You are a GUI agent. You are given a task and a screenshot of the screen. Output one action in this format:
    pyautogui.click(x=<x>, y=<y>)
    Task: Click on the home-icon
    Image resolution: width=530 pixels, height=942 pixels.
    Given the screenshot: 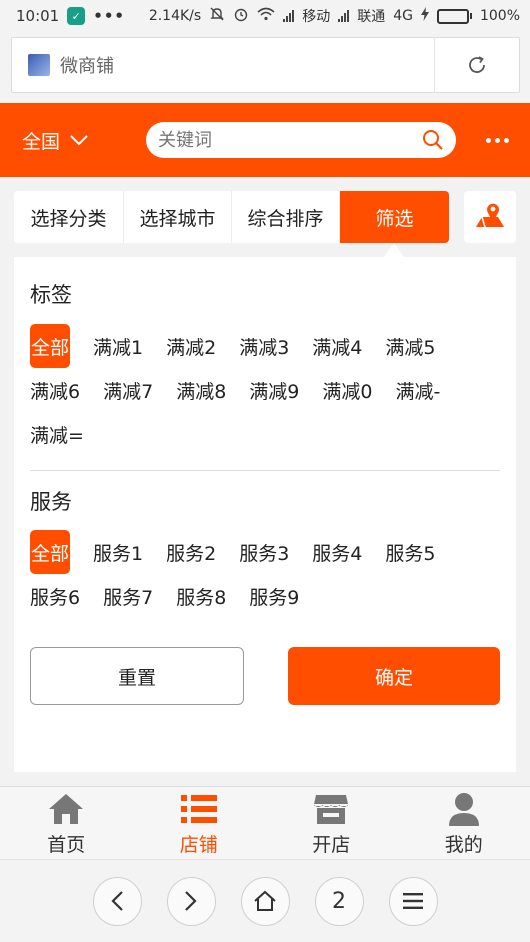 What is the action you would take?
    pyautogui.click(x=66, y=809)
    